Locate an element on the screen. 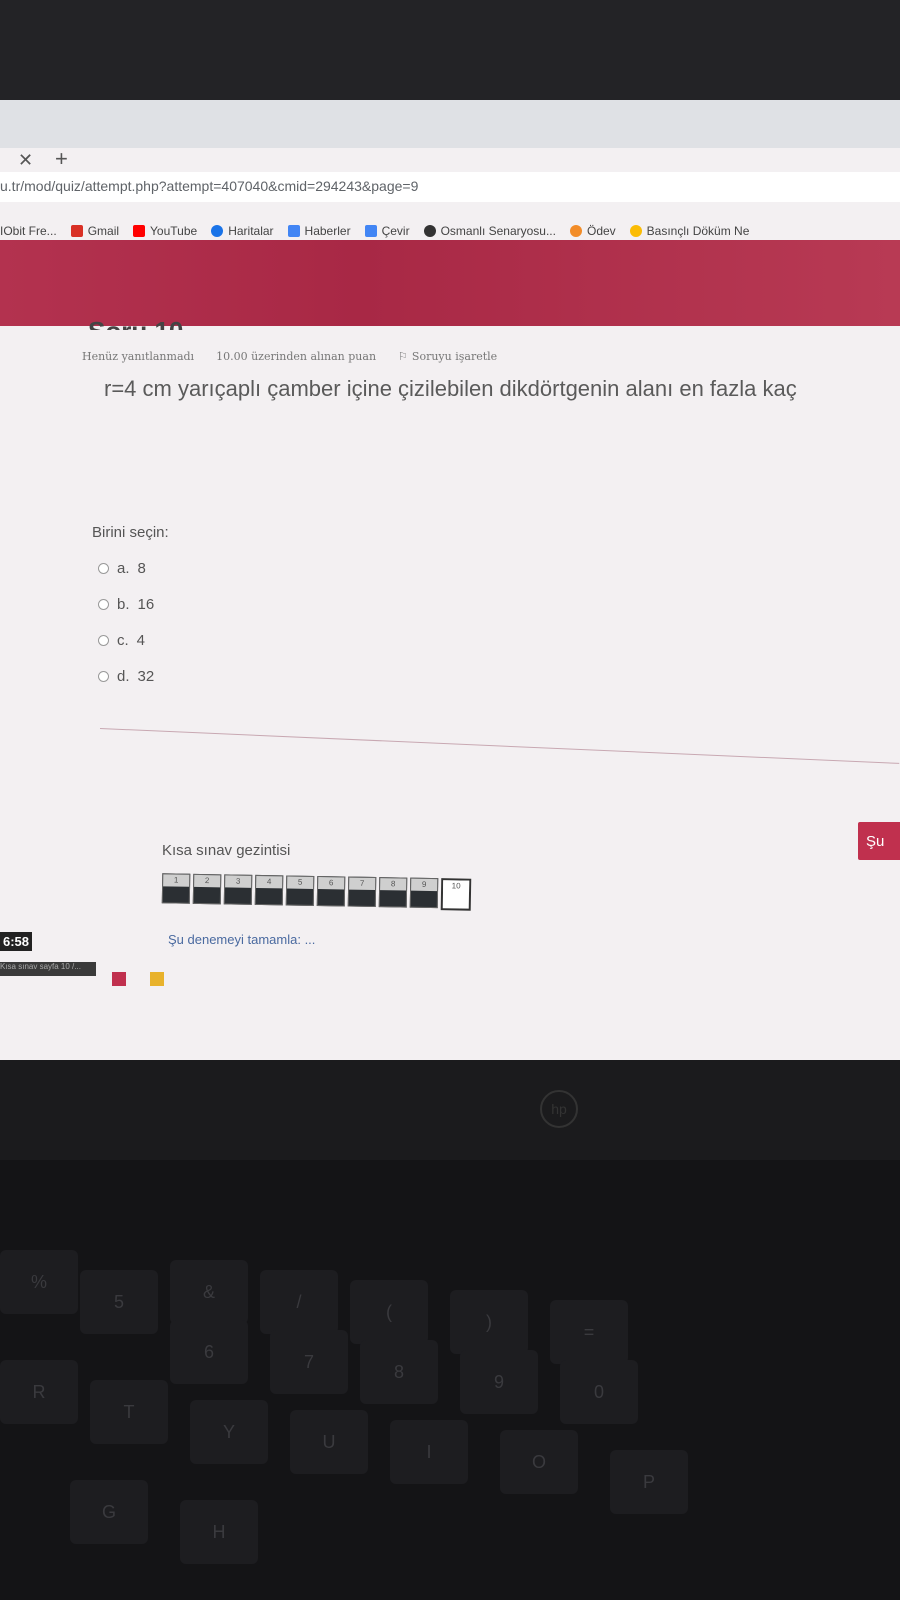  key-label: 9 is located at coordinates (498, 1381).